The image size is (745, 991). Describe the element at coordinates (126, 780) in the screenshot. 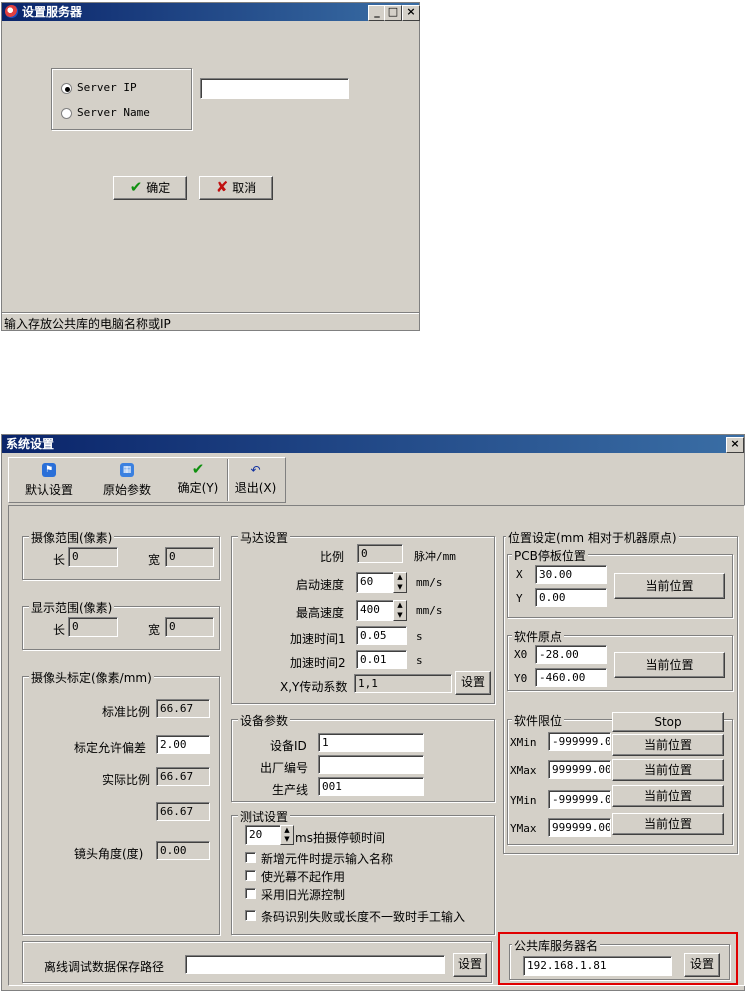

I see `actual-ratio-label: 实际比例` at that location.